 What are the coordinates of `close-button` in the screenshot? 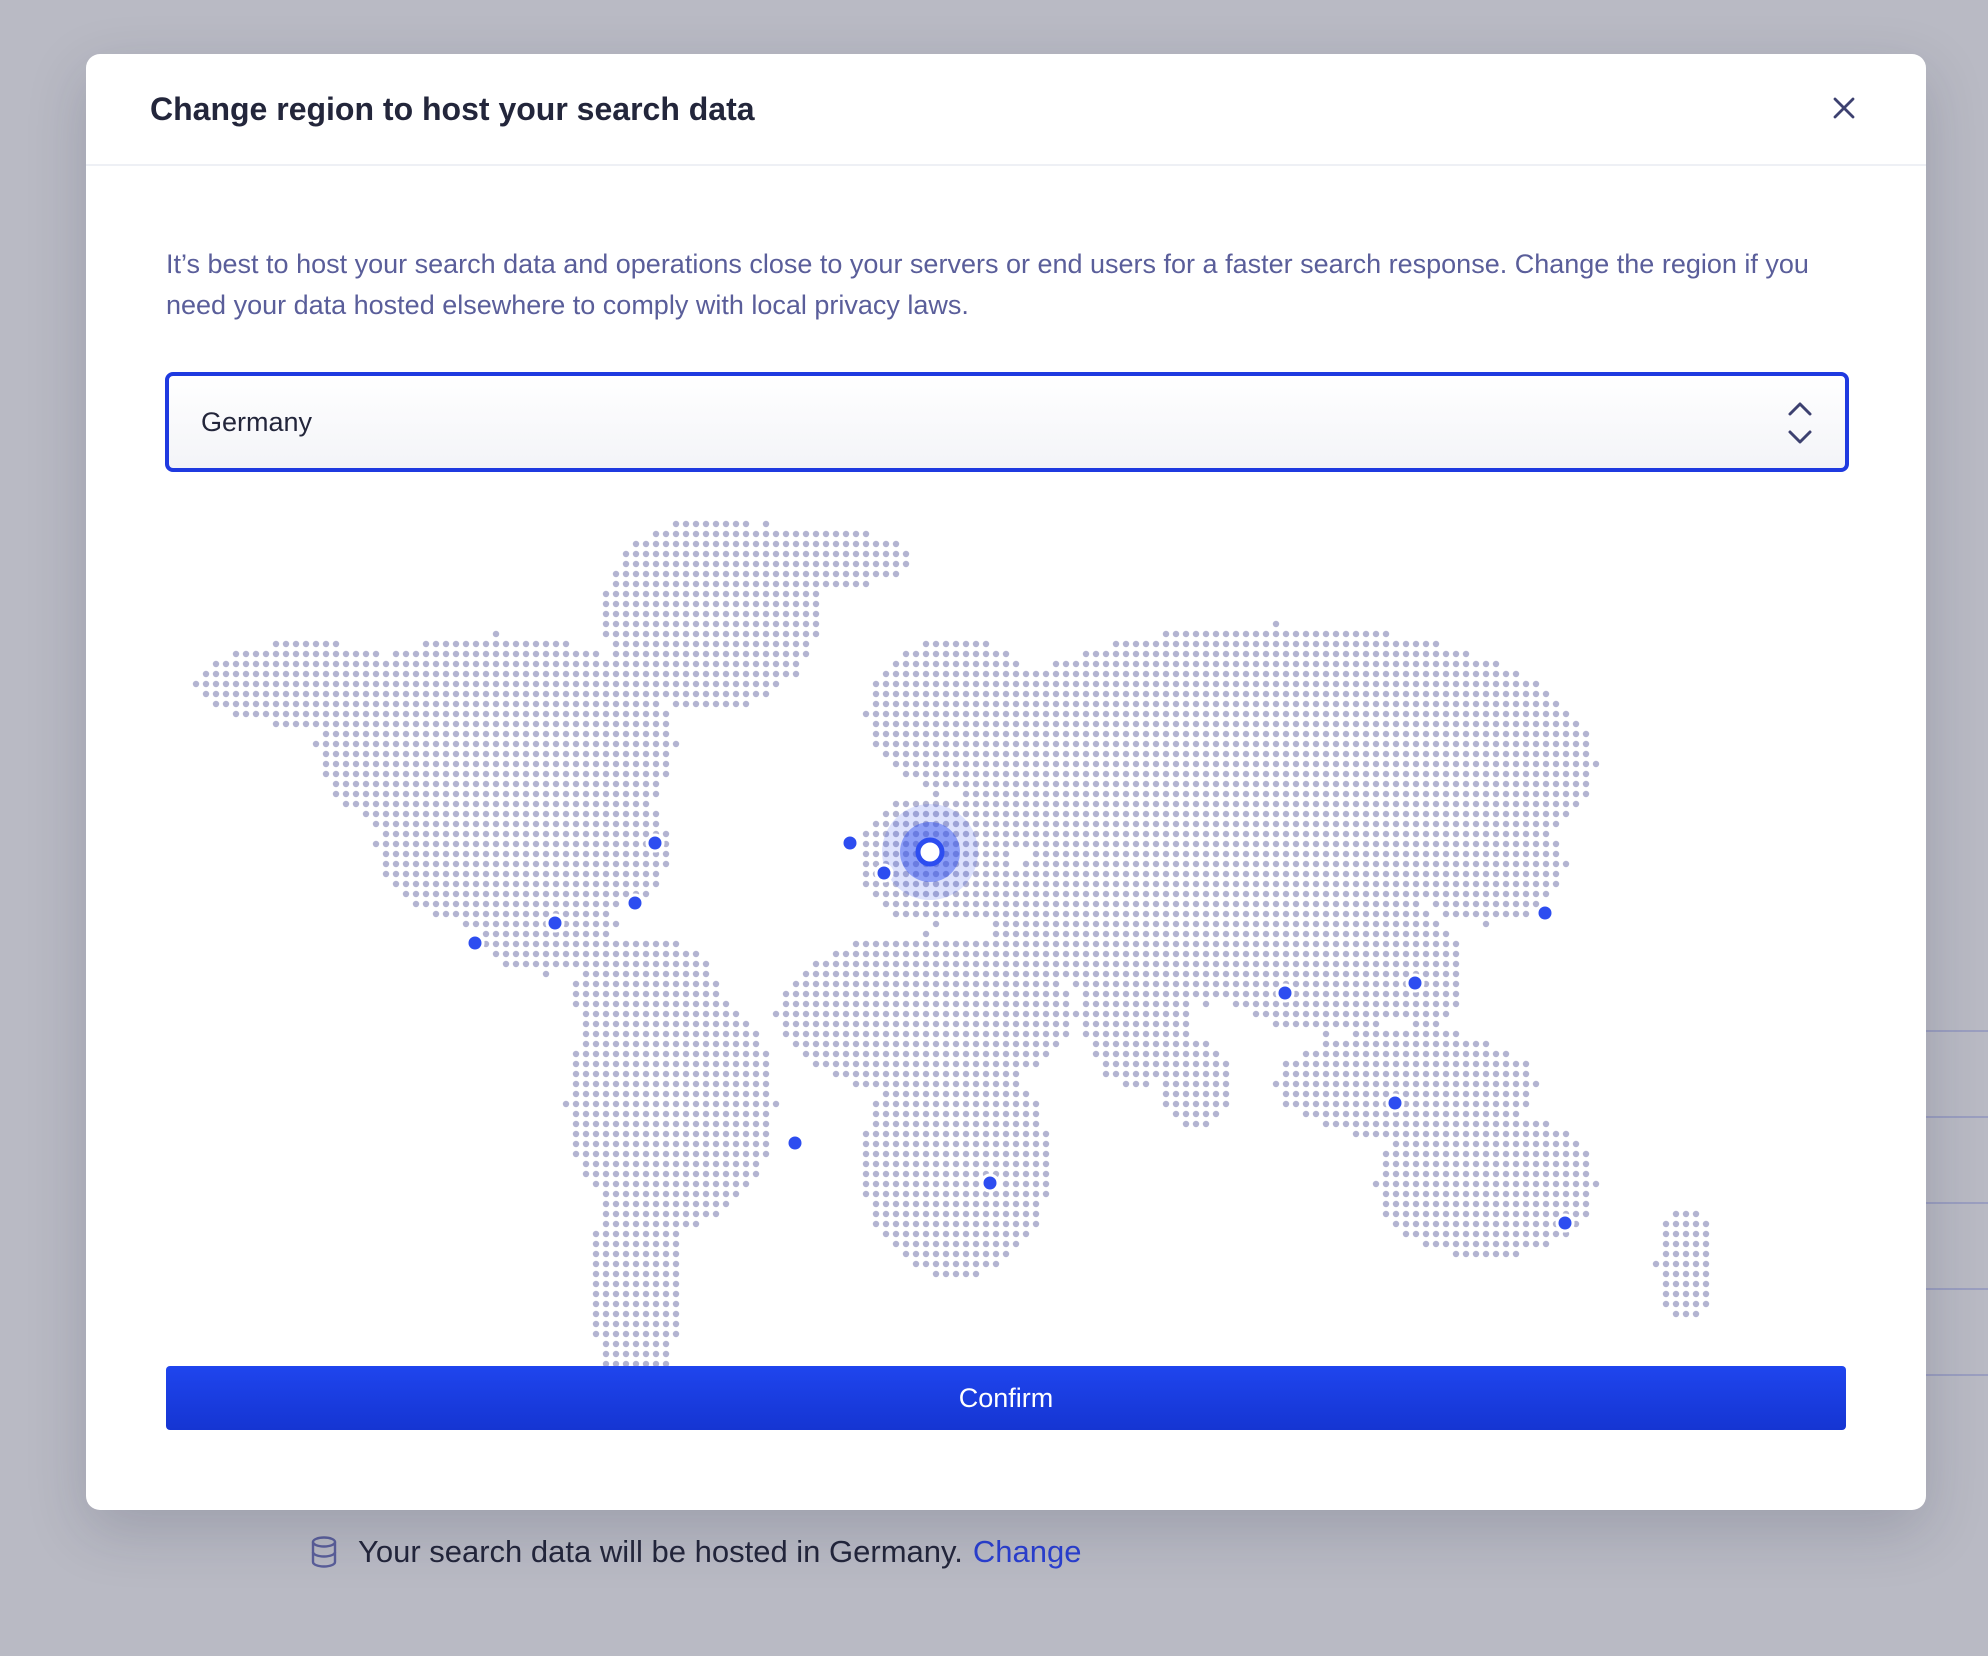 It's located at (1844, 108).